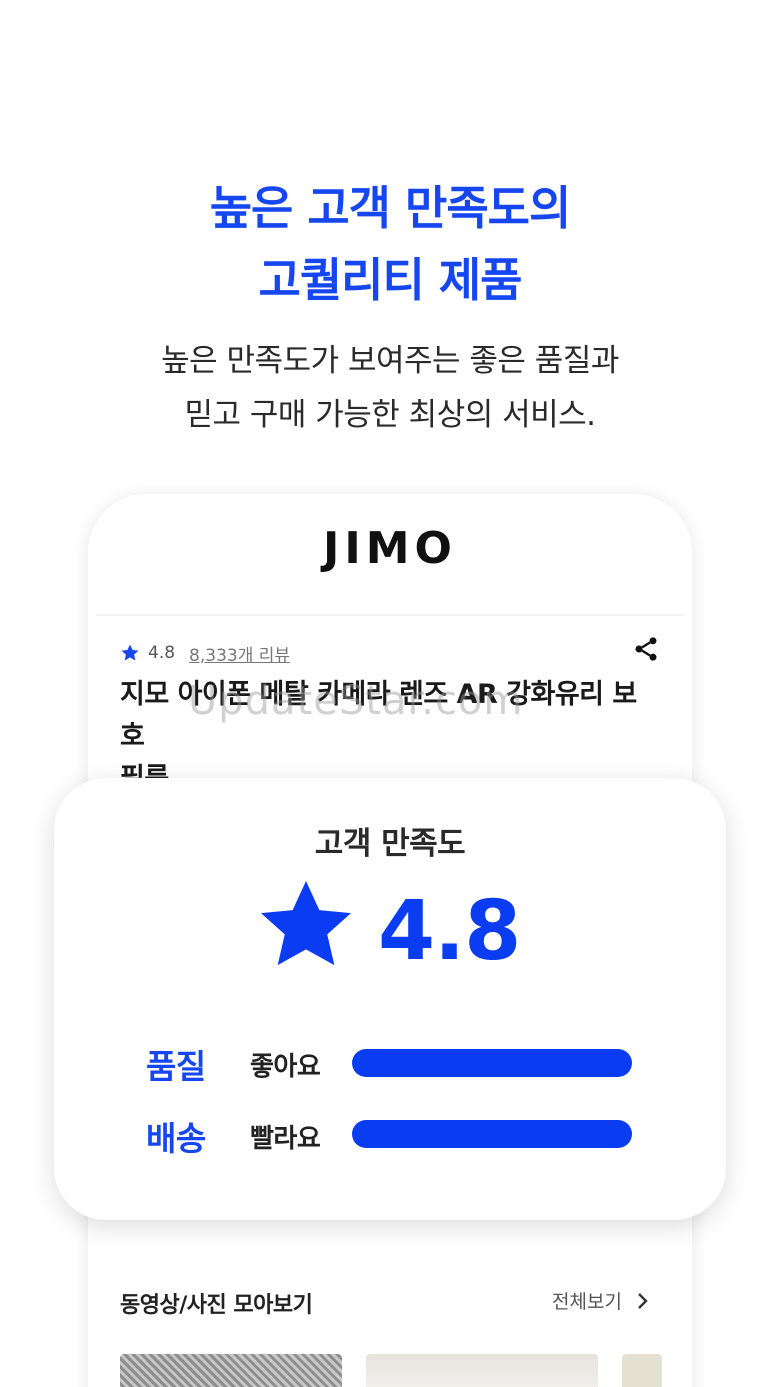 This screenshot has width=780, height=1387. What do you see at coordinates (162, 653) in the screenshot?
I see `product-rating-value: 4.8` at bounding box center [162, 653].